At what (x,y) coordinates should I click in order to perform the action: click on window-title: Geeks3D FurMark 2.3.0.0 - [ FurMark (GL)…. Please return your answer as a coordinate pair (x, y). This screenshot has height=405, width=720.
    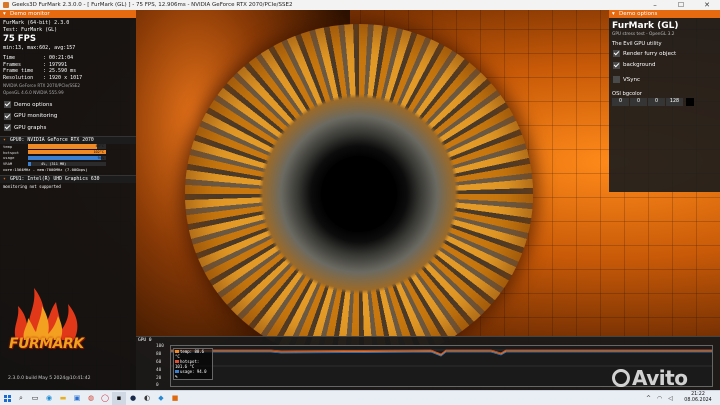
    Looking at the image, I should click on (152, 5).